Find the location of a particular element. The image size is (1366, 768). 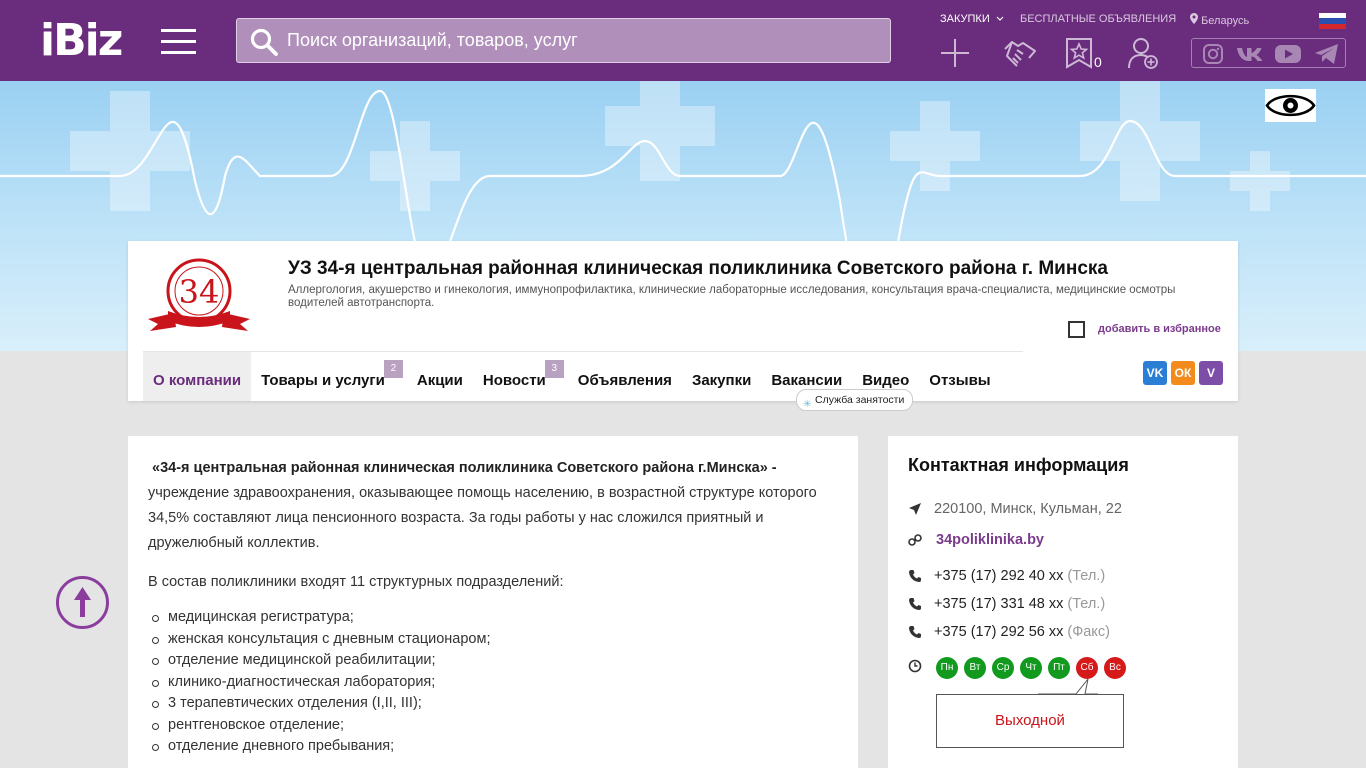

user-add-icon is located at coordinates (1143, 53).